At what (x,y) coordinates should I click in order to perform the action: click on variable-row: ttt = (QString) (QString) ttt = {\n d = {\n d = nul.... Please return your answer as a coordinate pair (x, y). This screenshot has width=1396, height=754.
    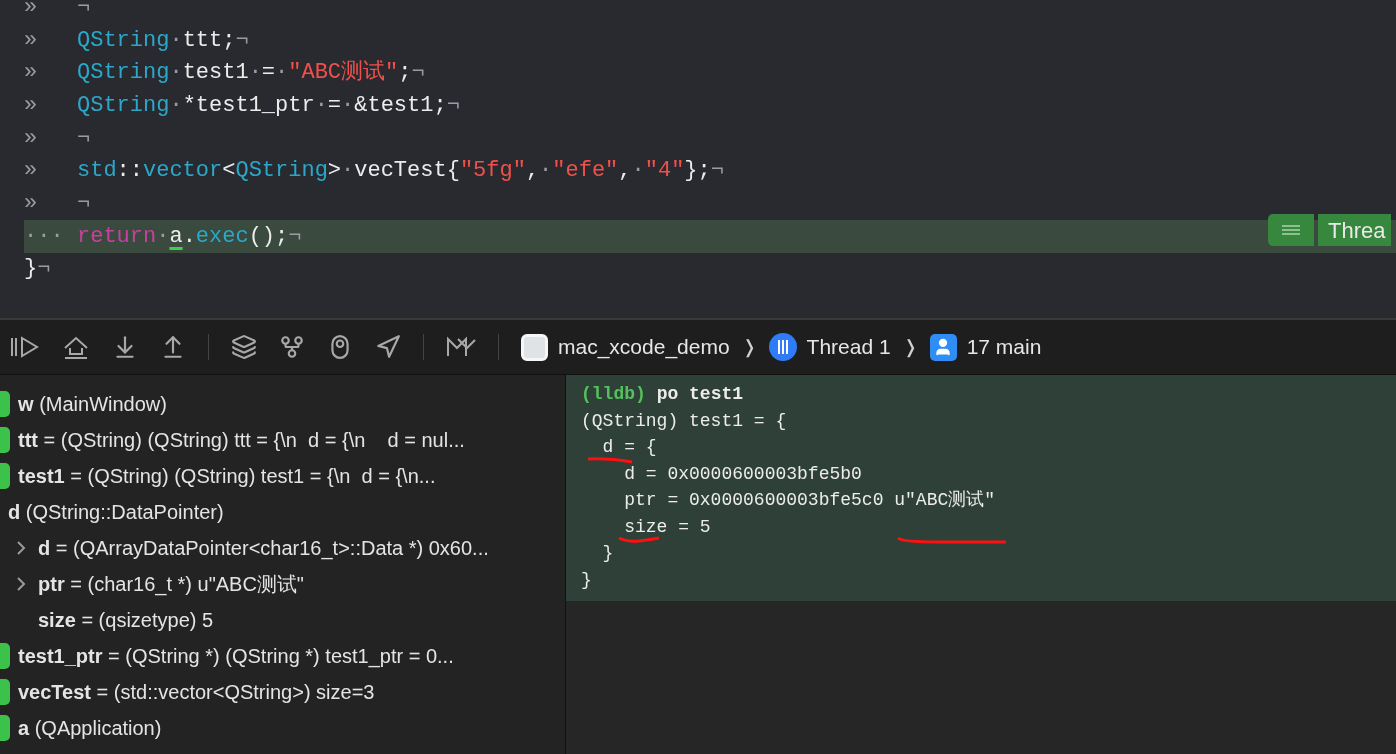
    Looking at the image, I should click on (241, 440).